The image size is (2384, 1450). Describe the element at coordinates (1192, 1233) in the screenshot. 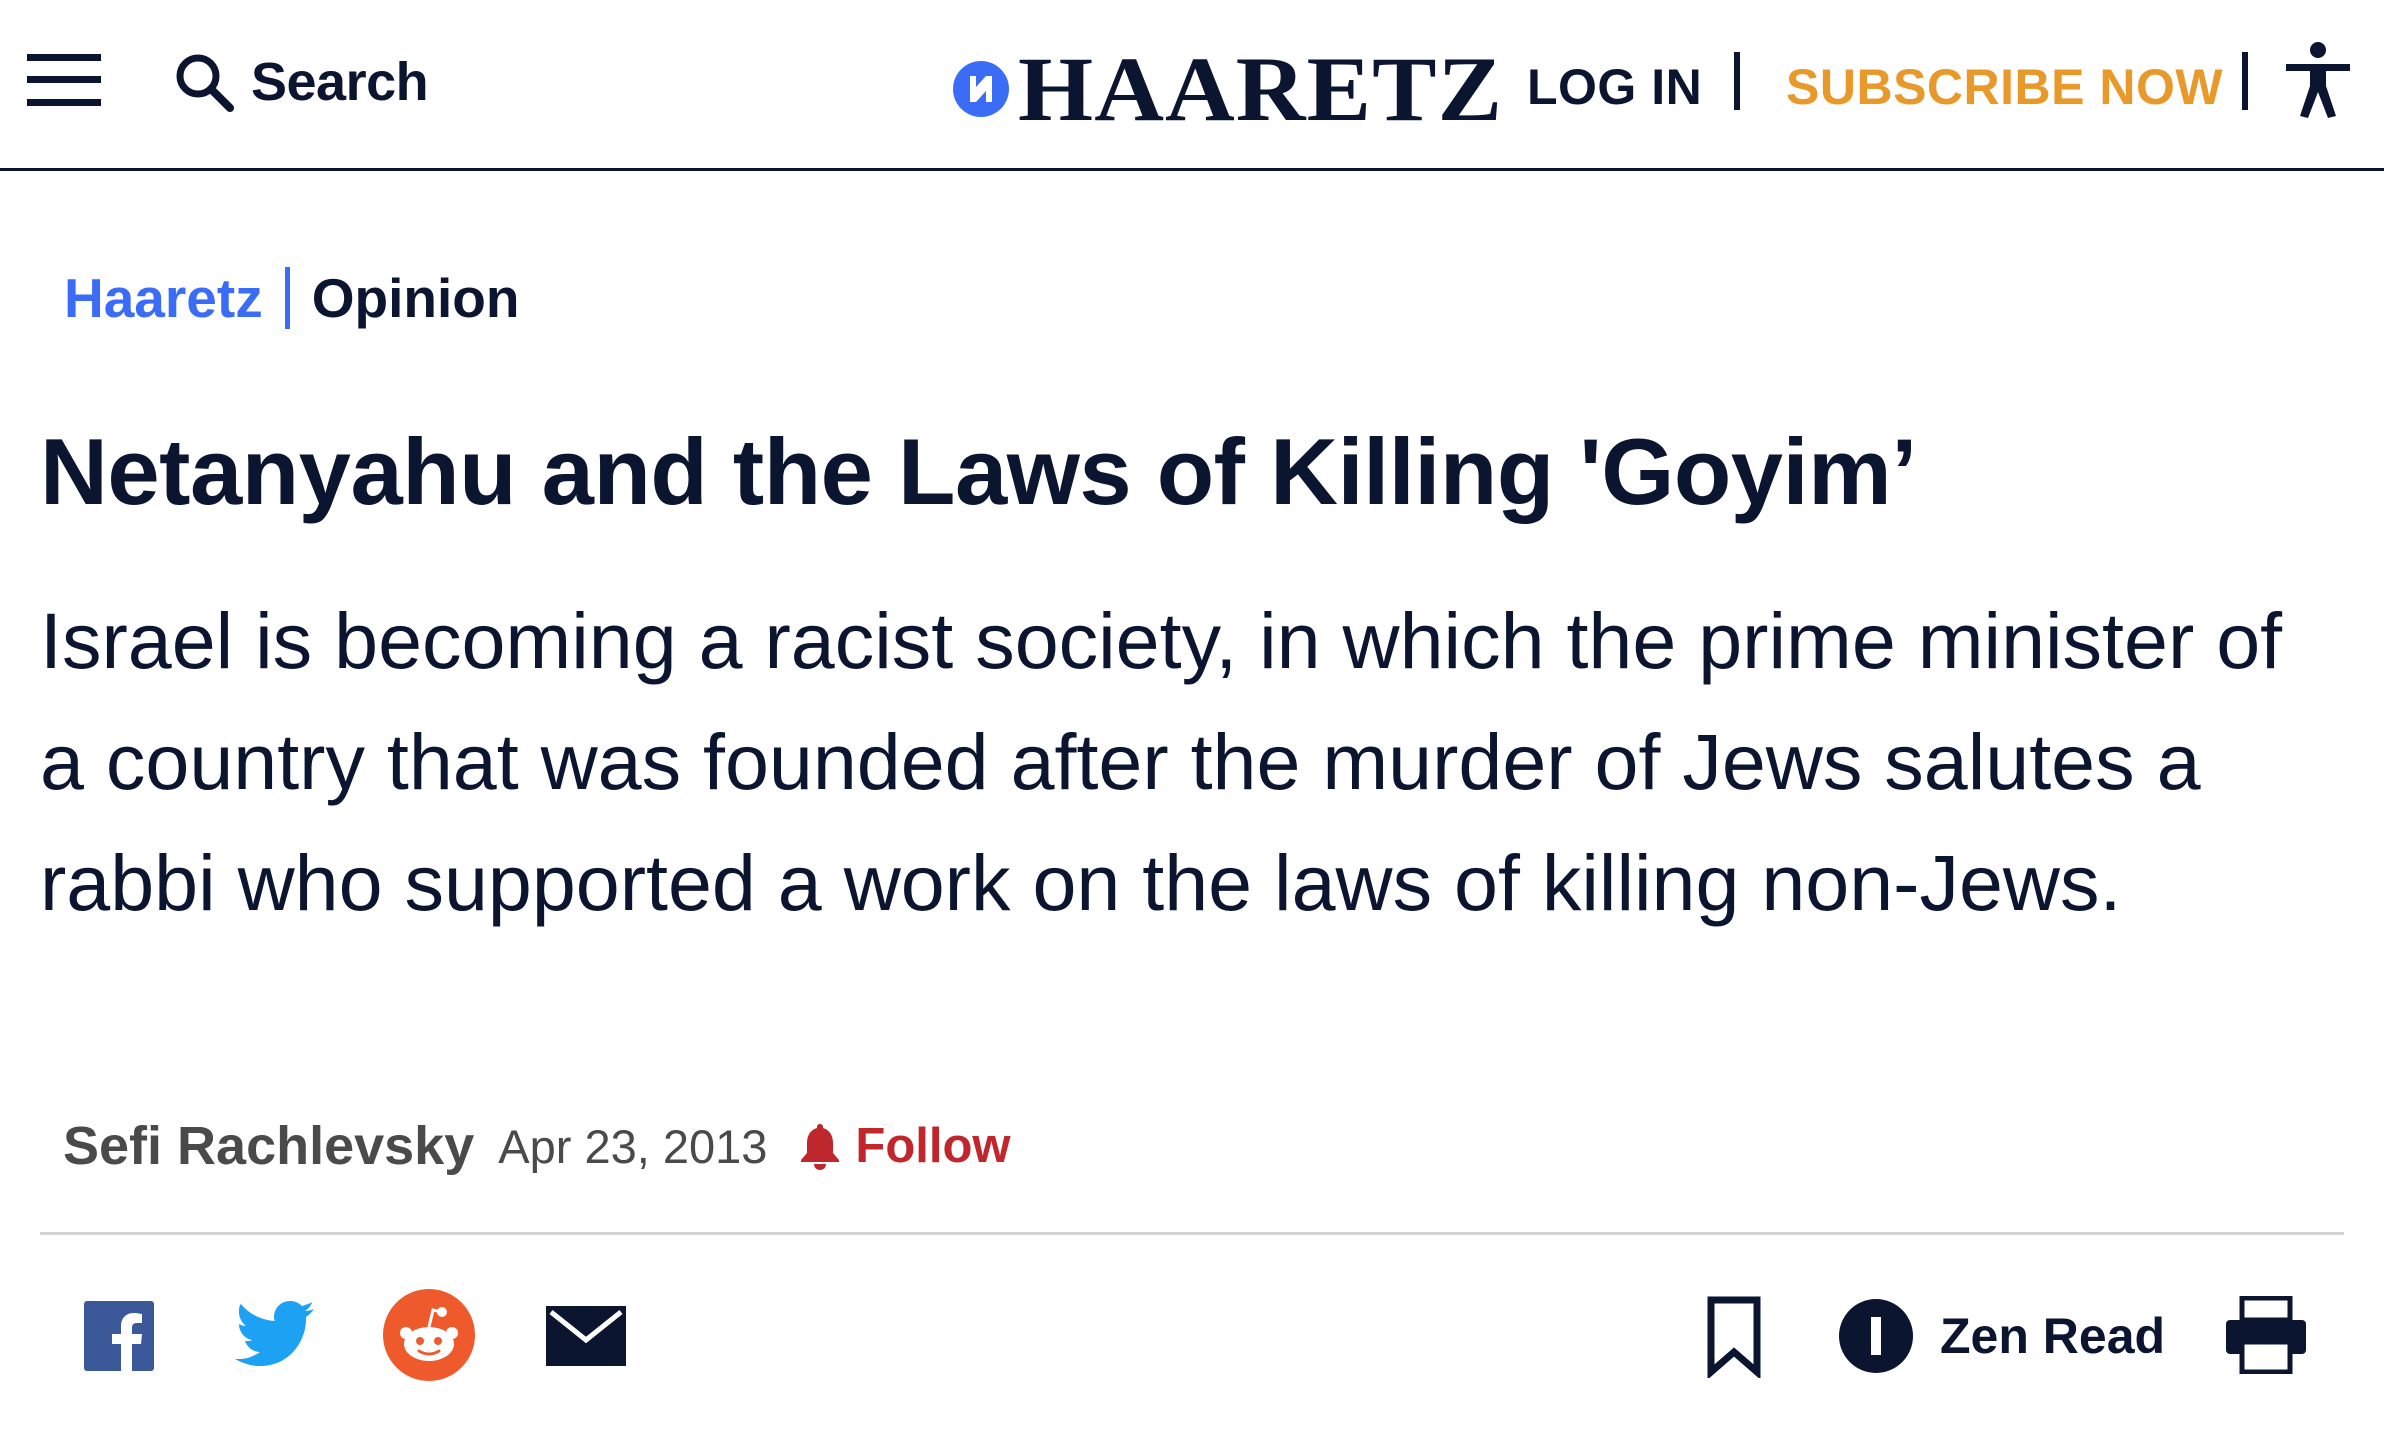

I see `byline-divider` at that location.